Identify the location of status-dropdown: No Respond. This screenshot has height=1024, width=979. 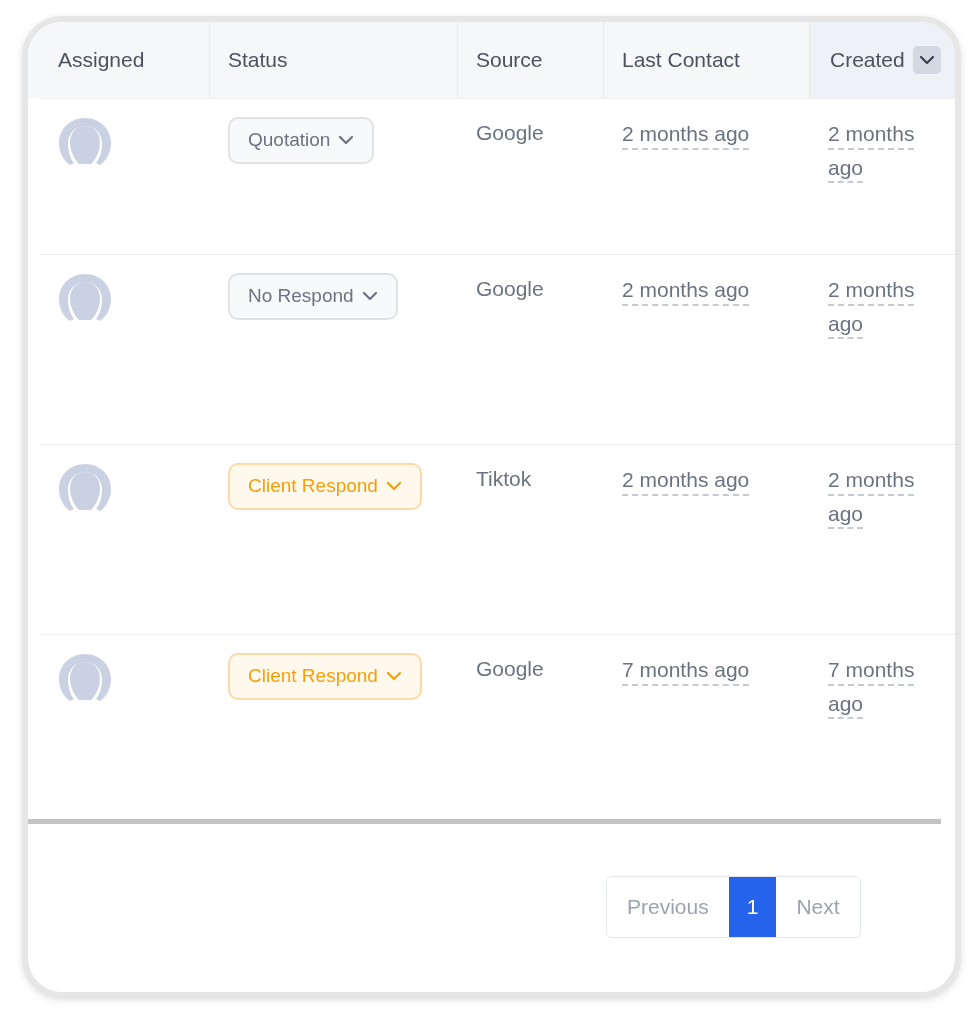
(313, 296).